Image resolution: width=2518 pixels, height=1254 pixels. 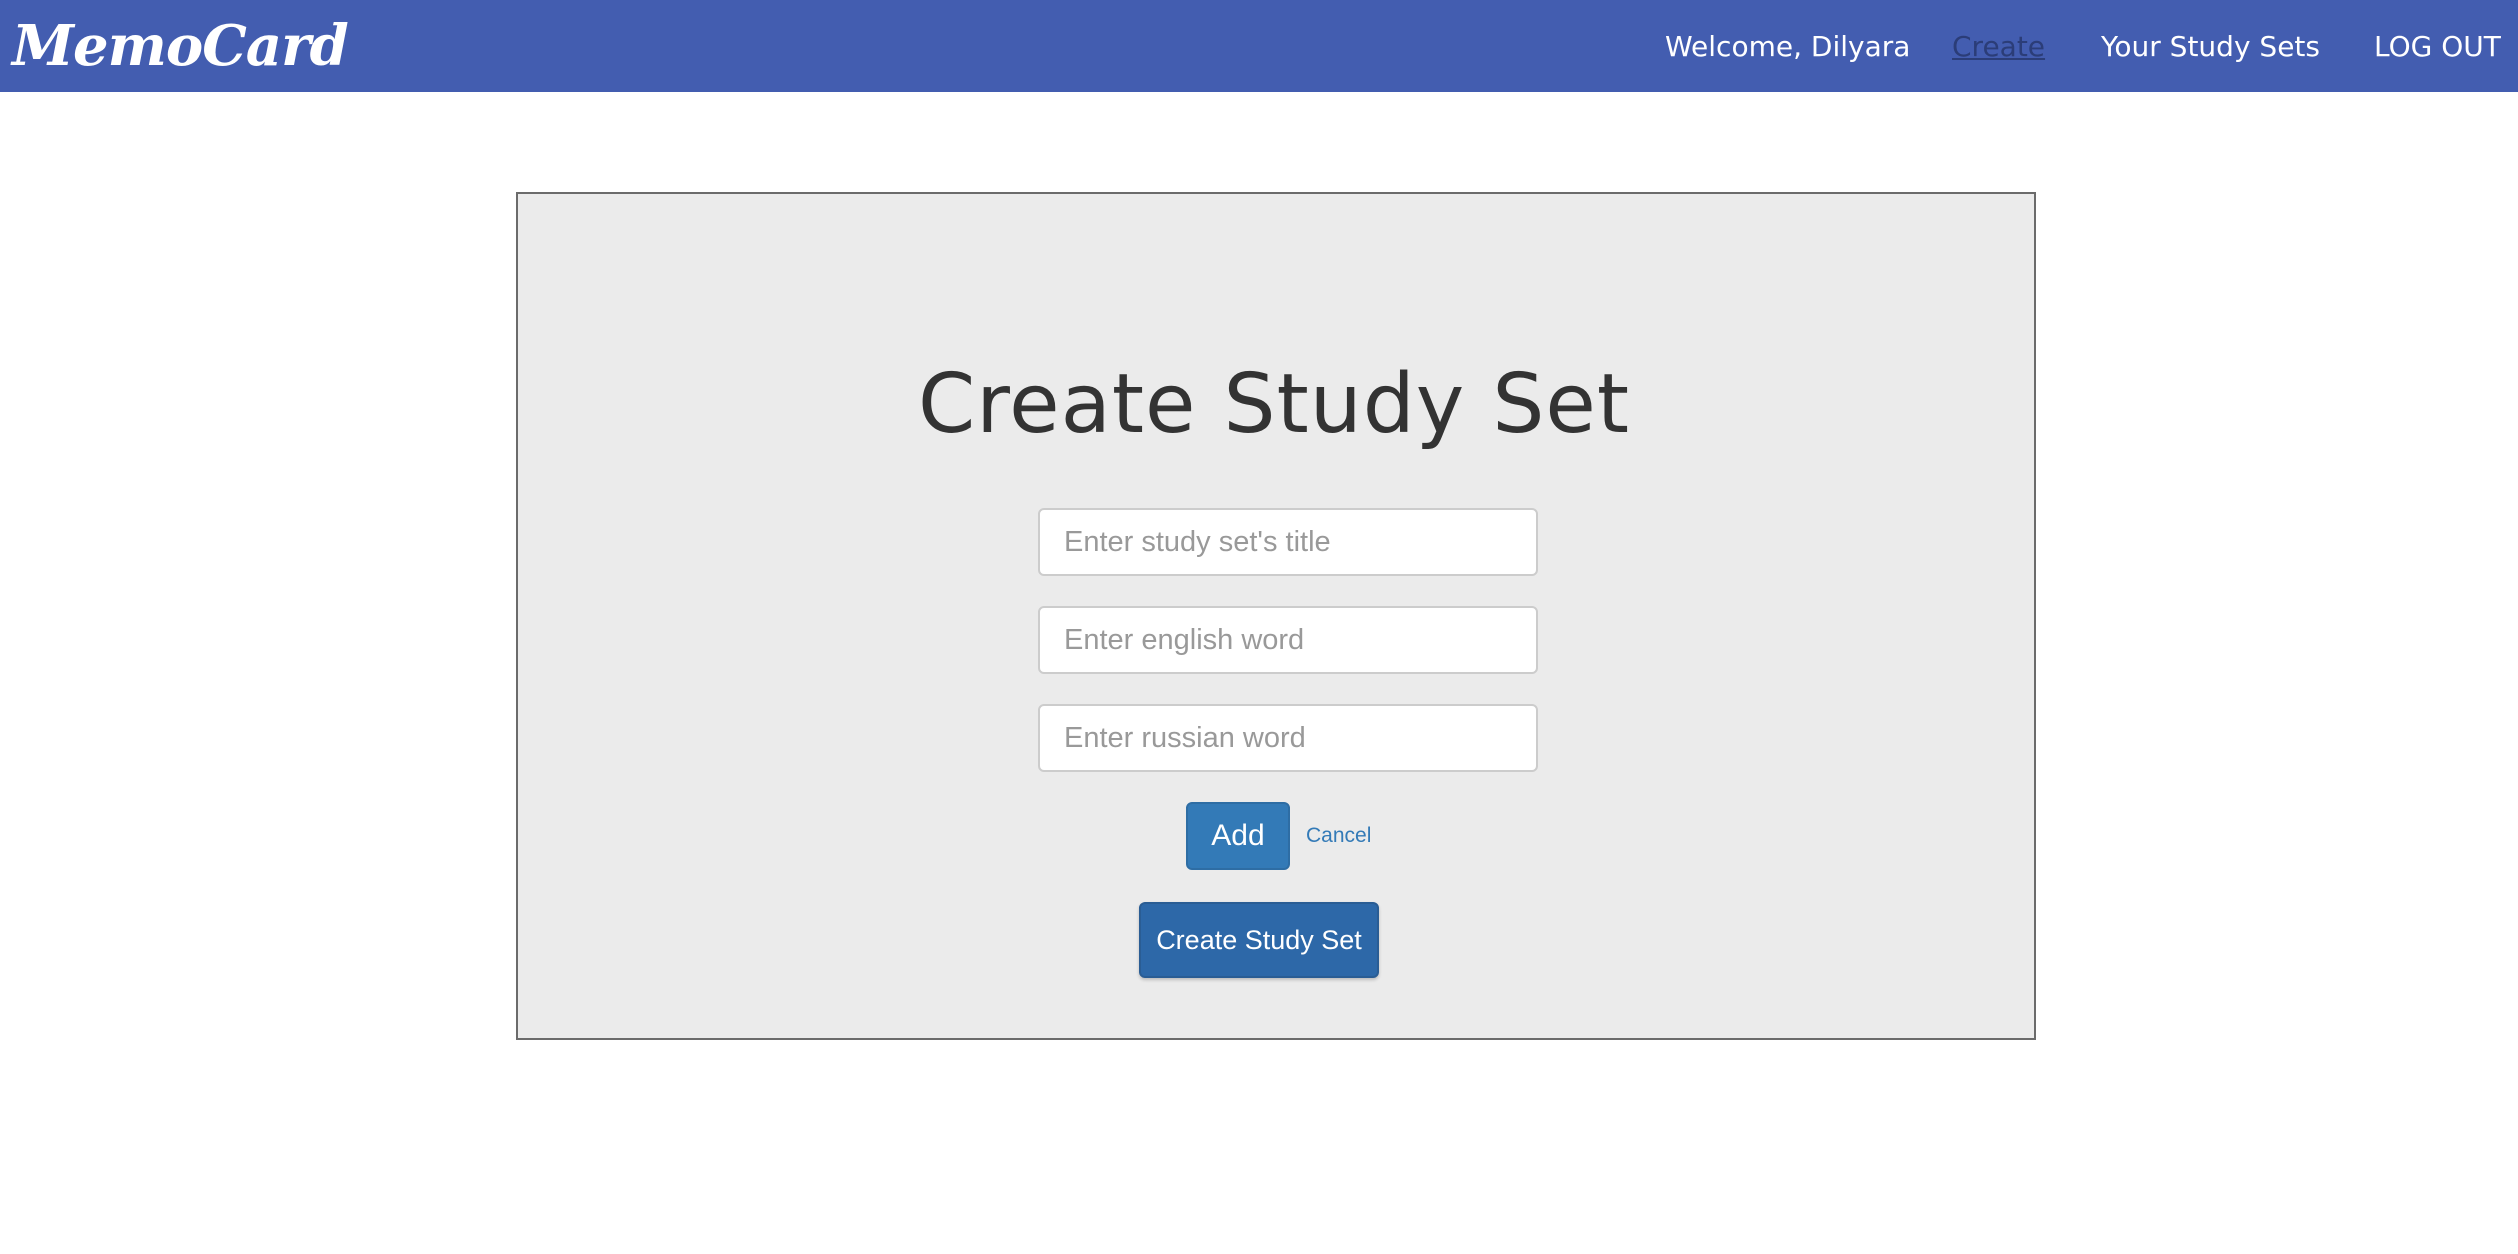 What do you see at coordinates (2210, 47) in the screenshot?
I see `nav-link-study-sets: Your Study Sets` at bounding box center [2210, 47].